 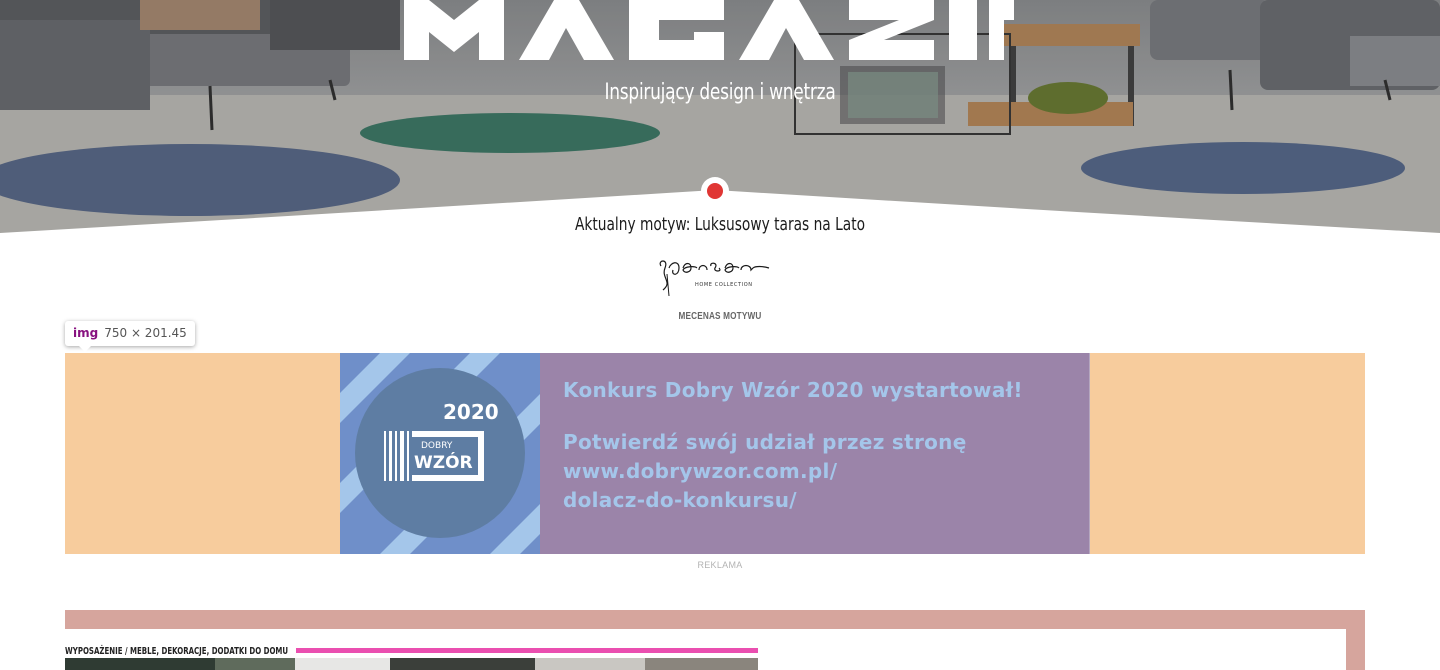 What do you see at coordinates (700, 471) in the screenshot?
I see `ad-url-line1: www.dobrywzor.com.pl/` at bounding box center [700, 471].